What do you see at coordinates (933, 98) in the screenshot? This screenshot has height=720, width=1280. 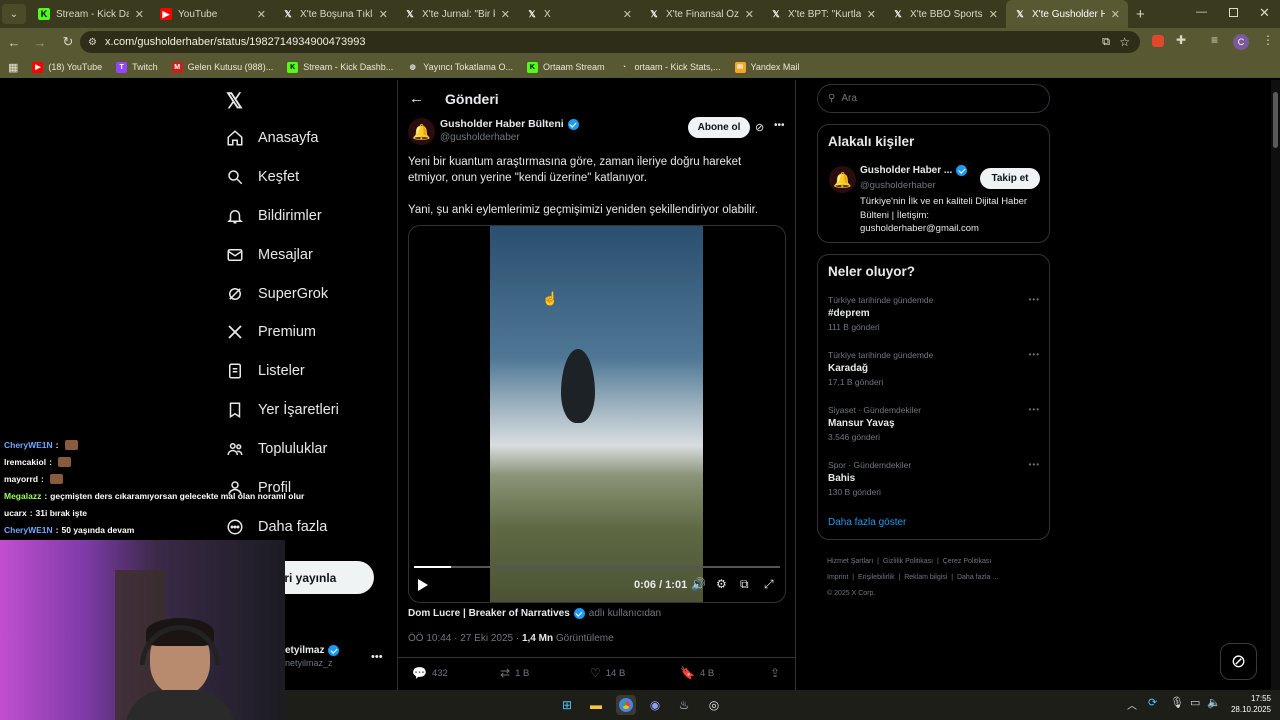 I see `search-input: ⚲ Ara` at bounding box center [933, 98].